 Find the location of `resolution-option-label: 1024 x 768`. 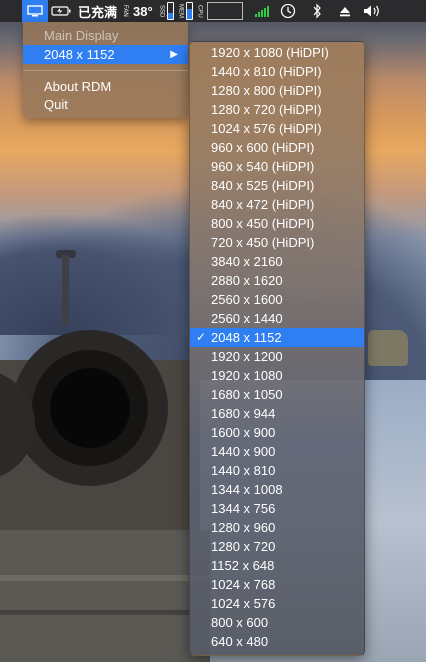

resolution-option-label: 1024 x 768 is located at coordinates (243, 584).